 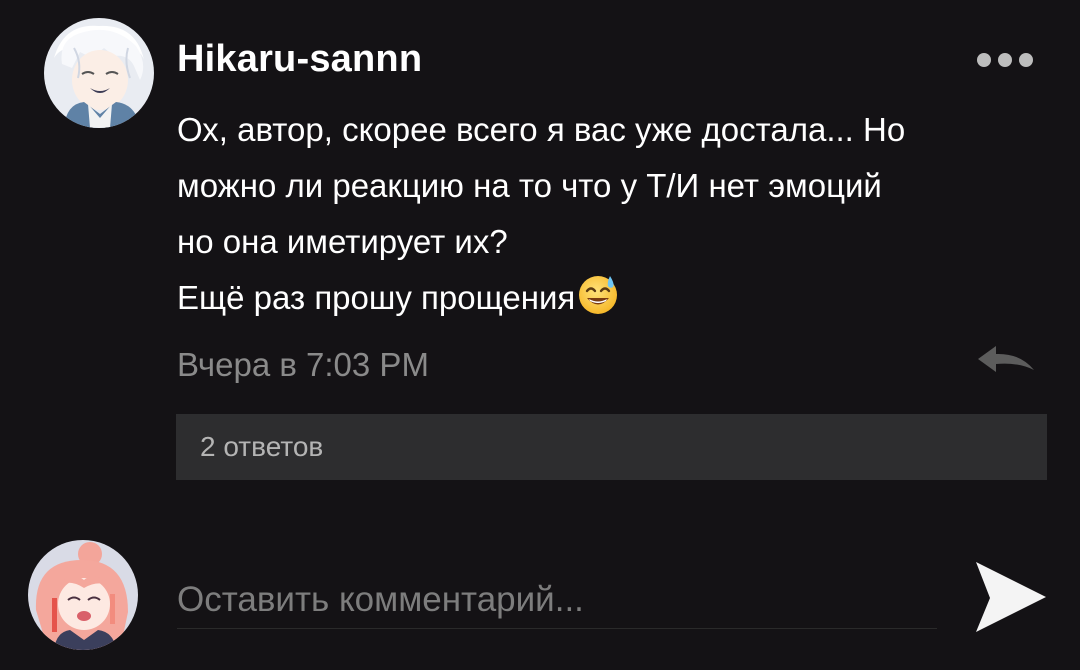 I want to click on send-button, so click(x=1010, y=597).